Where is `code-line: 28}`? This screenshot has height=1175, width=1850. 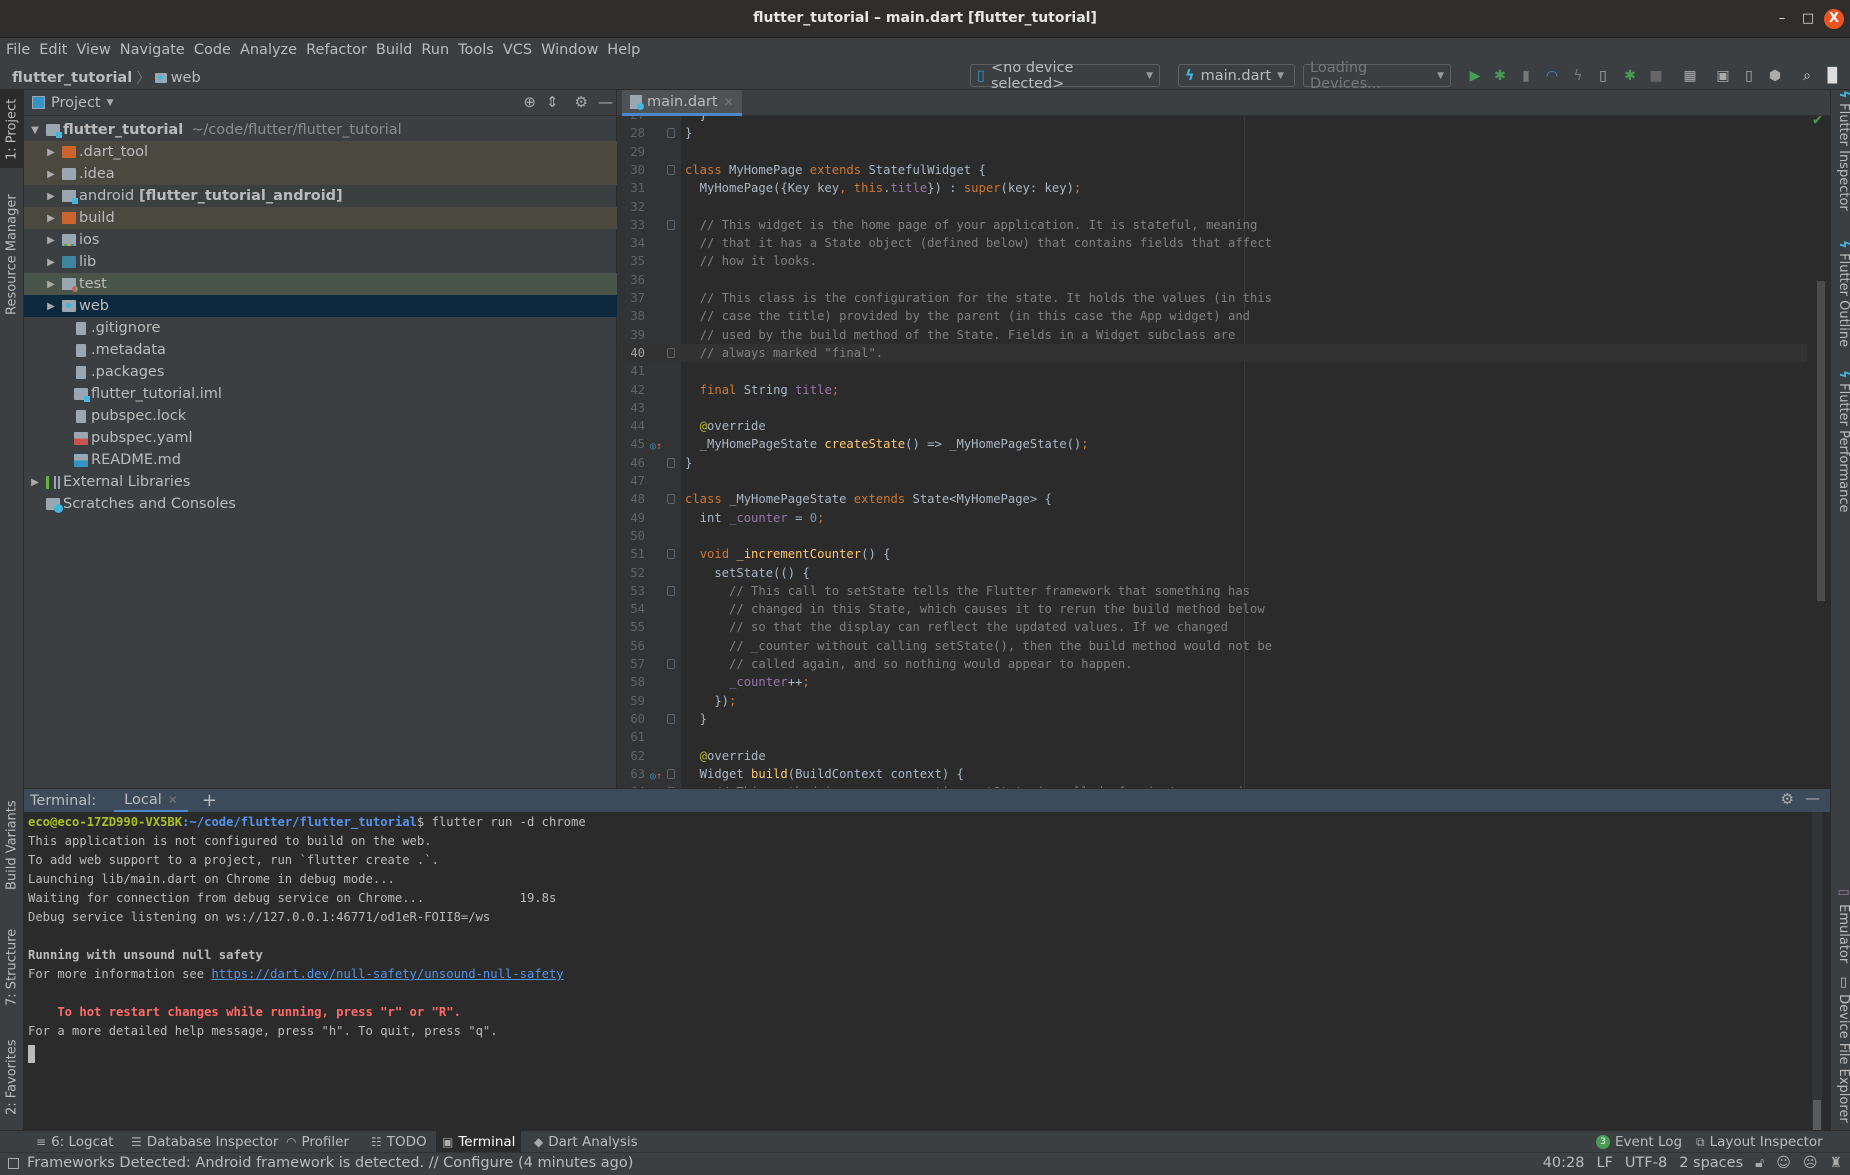 code-line: 28} is located at coordinates (1212, 133).